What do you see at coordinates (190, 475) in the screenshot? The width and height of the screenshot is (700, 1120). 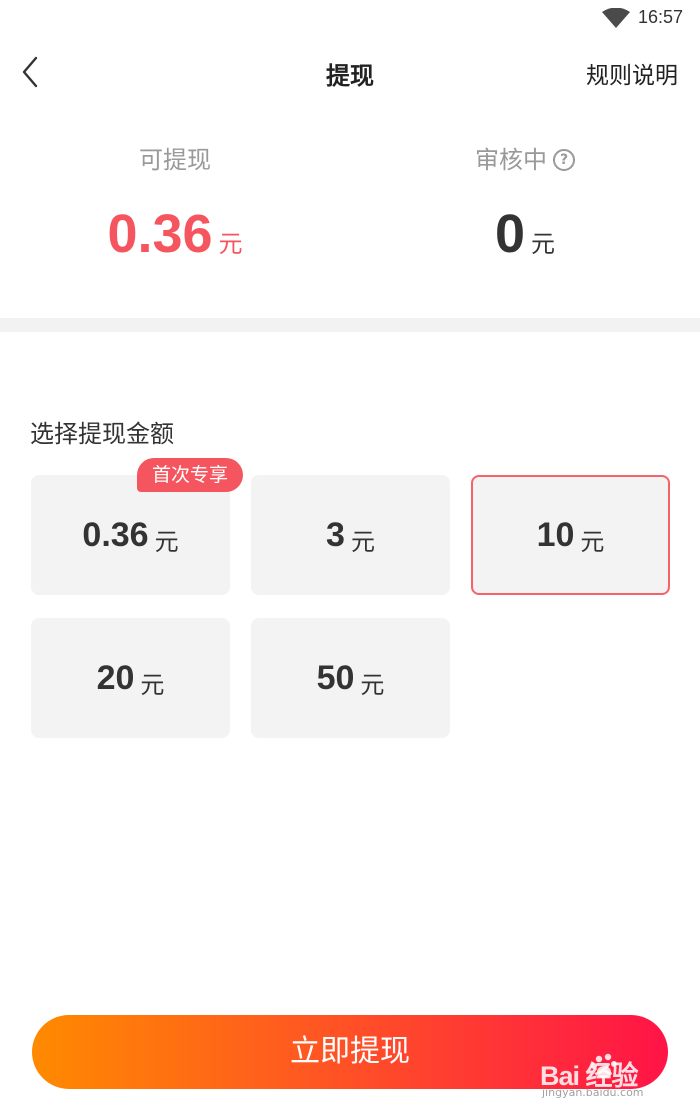 I see `first-time-badge: 首次专享` at bounding box center [190, 475].